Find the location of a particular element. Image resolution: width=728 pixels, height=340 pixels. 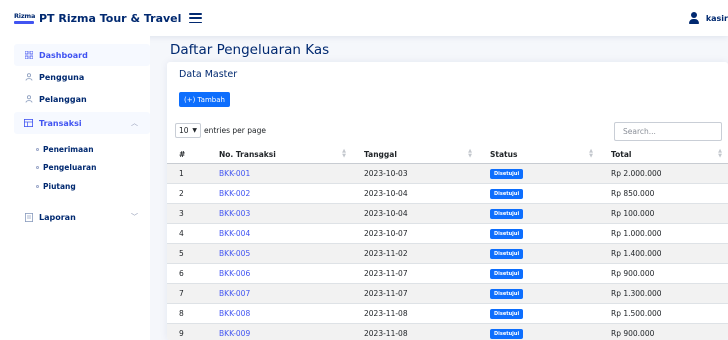

sidebar-item-transaksi: Transaksi ︿ is located at coordinates (82, 123).